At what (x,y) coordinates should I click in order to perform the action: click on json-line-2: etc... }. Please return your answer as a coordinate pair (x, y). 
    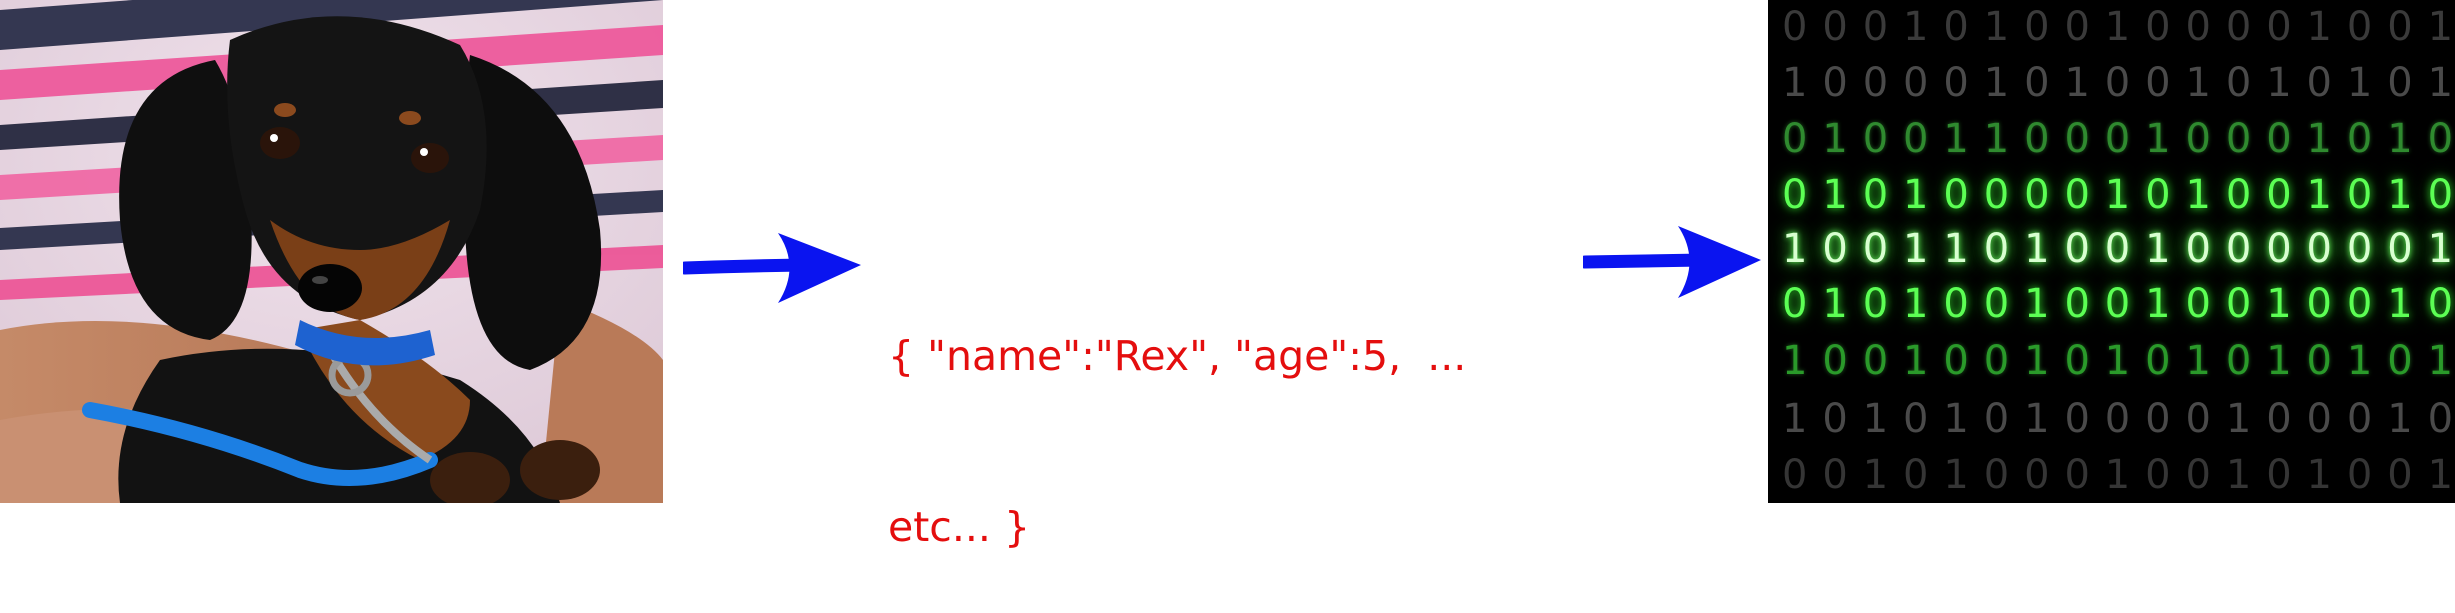
    Looking at the image, I should click on (959, 527).